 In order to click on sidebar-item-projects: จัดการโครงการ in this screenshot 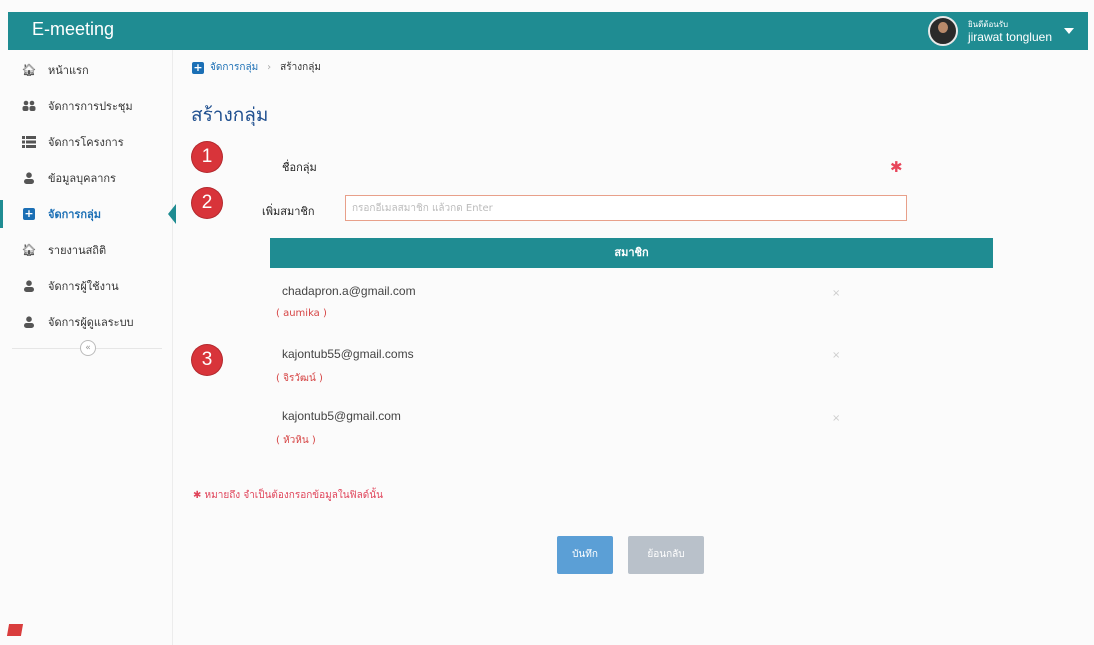, I will do `click(86, 142)`.